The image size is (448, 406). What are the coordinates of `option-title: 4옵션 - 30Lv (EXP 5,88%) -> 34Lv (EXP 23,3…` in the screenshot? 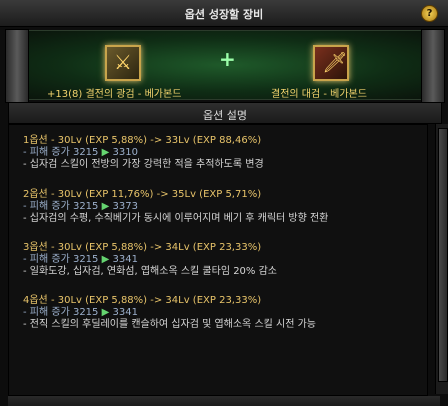 It's located at (142, 300).